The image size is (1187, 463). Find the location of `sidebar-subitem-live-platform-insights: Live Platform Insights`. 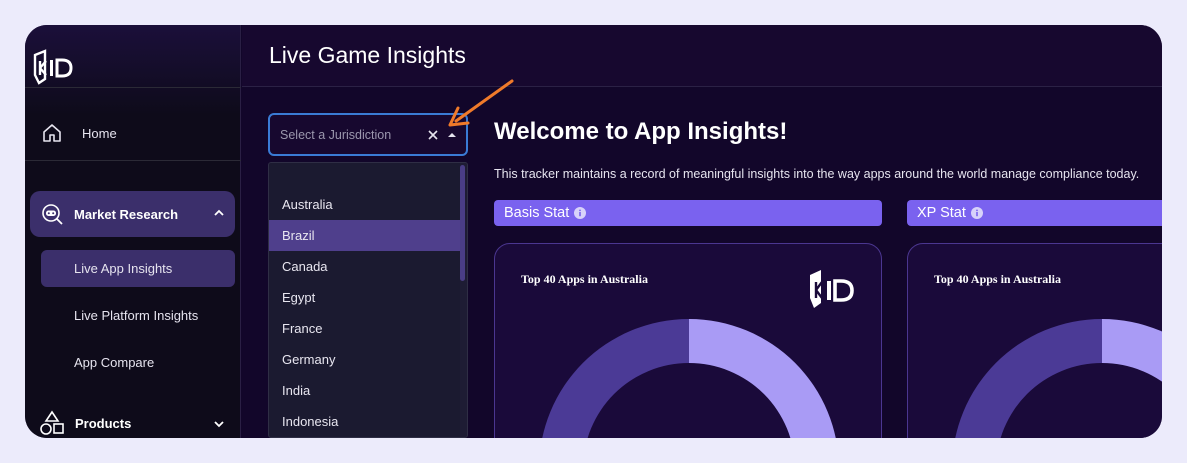

sidebar-subitem-live-platform-insights: Live Platform Insights is located at coordinates (138, 315).